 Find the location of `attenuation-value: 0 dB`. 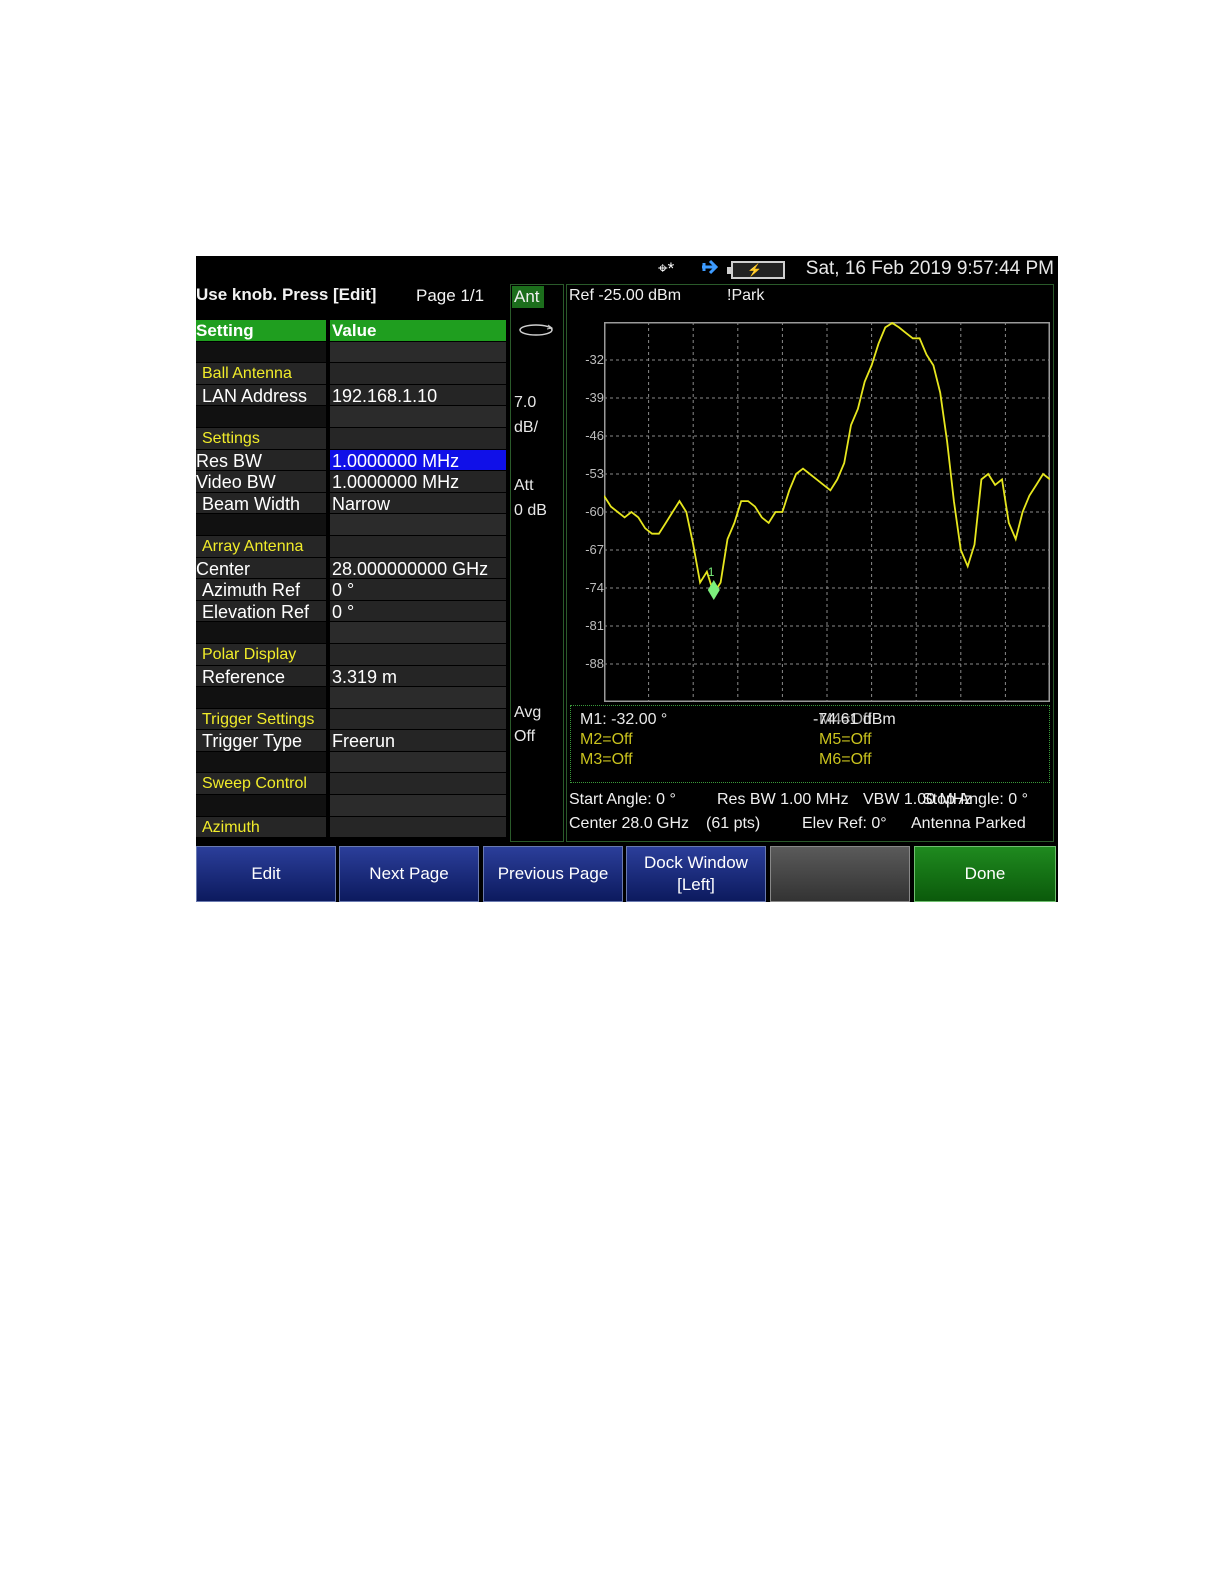

attenuation-value: 0 dB is located at coordinates (530, 510).